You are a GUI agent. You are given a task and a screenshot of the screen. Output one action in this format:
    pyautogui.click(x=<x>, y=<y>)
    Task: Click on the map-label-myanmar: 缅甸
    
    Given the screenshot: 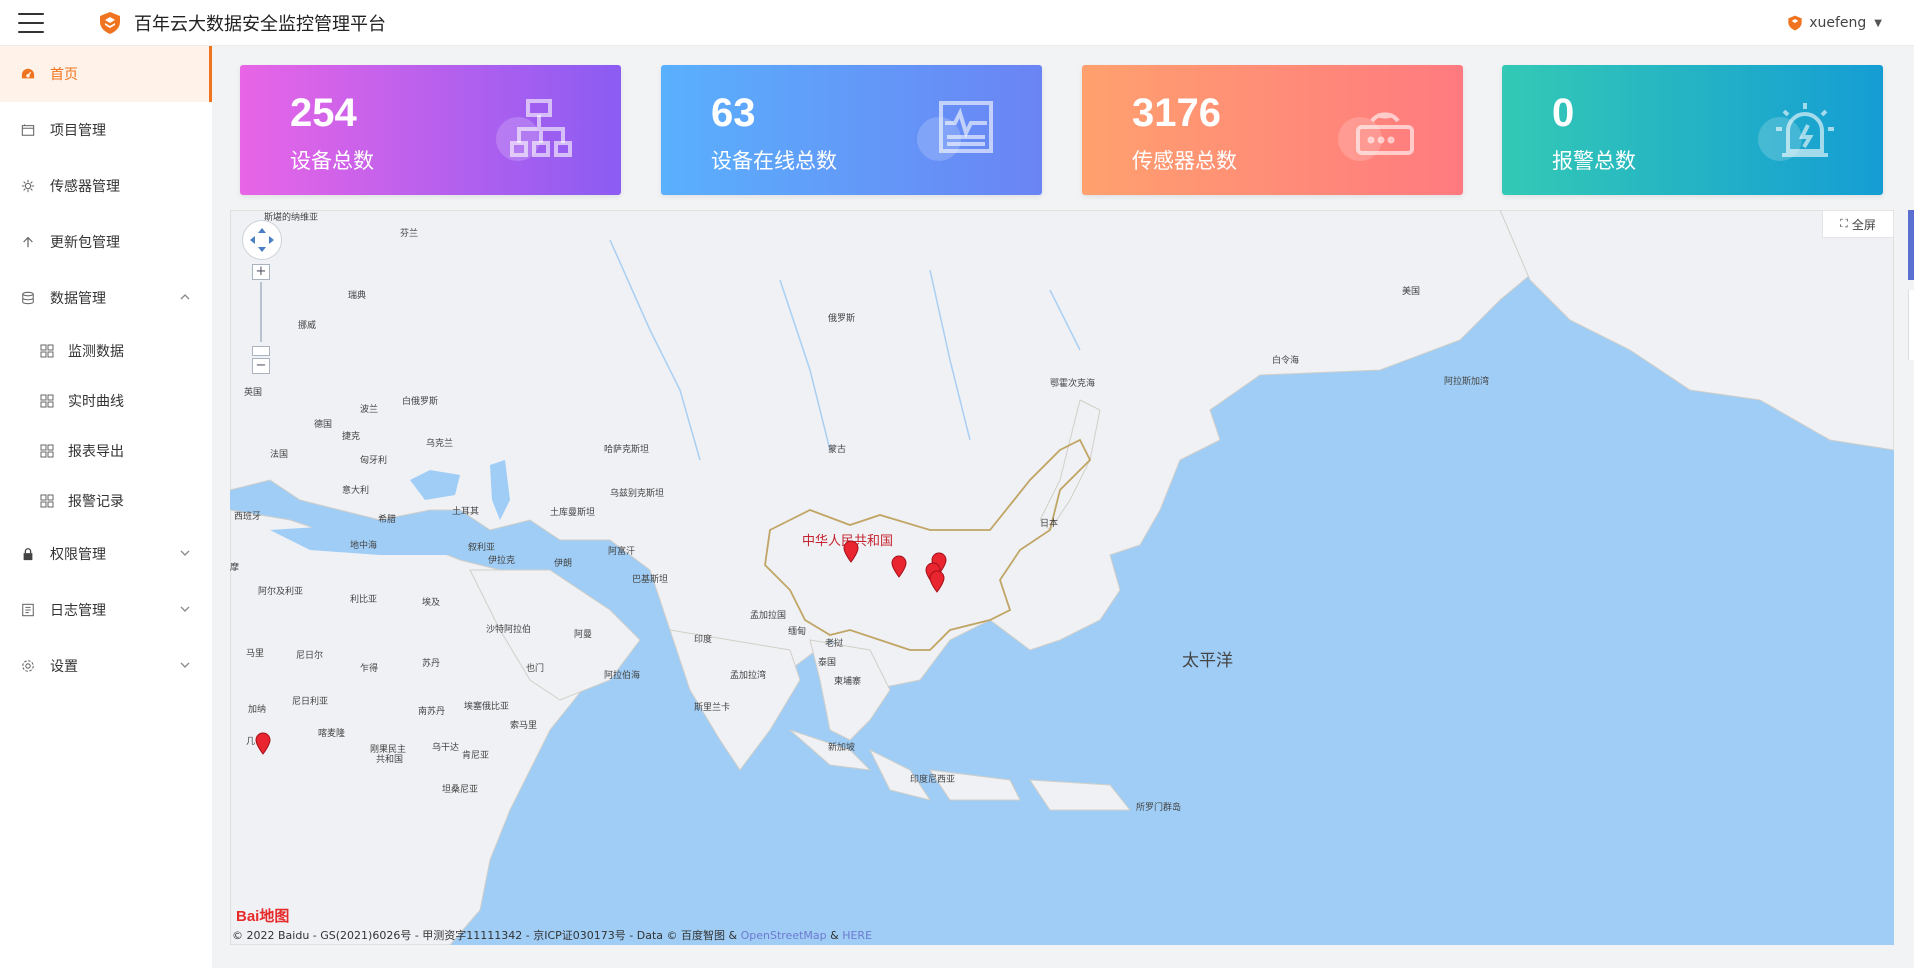 What is the action you would take?
    pyautogui.click(x=797, y=632)
    